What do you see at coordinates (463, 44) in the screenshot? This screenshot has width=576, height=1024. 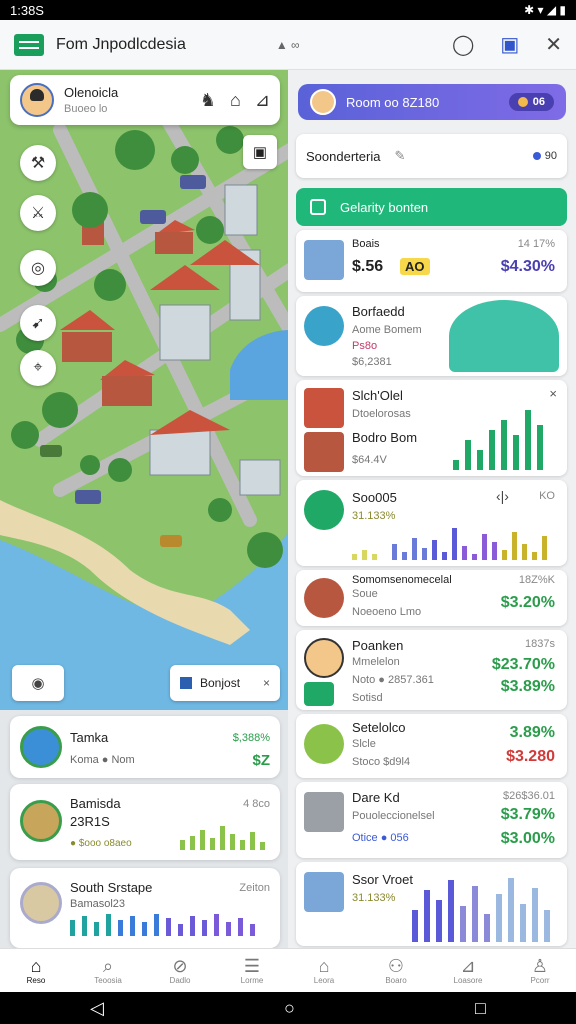 I see `chat-icon: ◯` at bounding box center [463, 44].